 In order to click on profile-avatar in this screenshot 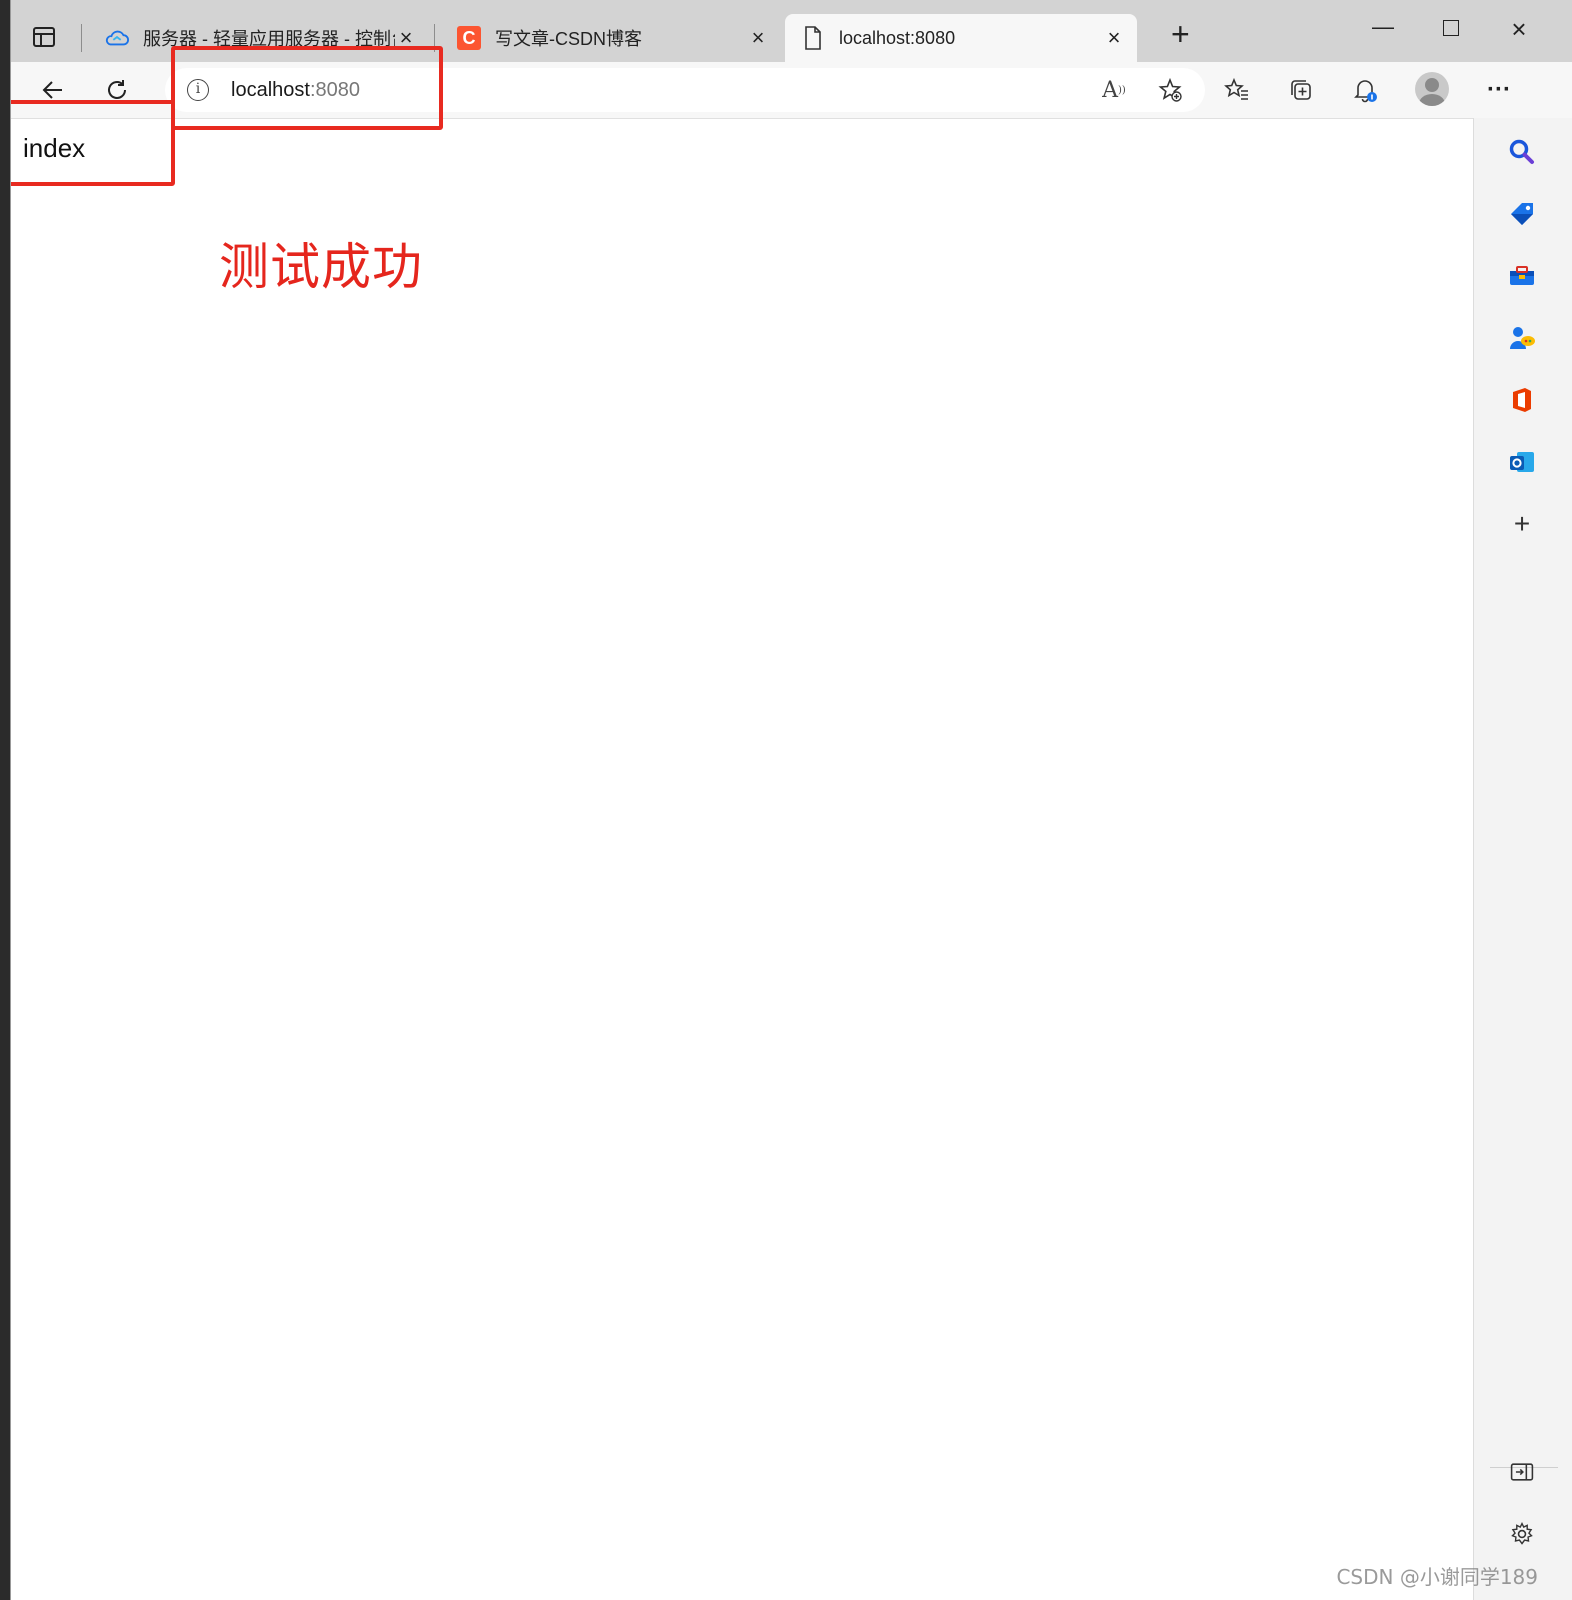, I will do `click(1432, 89)`.